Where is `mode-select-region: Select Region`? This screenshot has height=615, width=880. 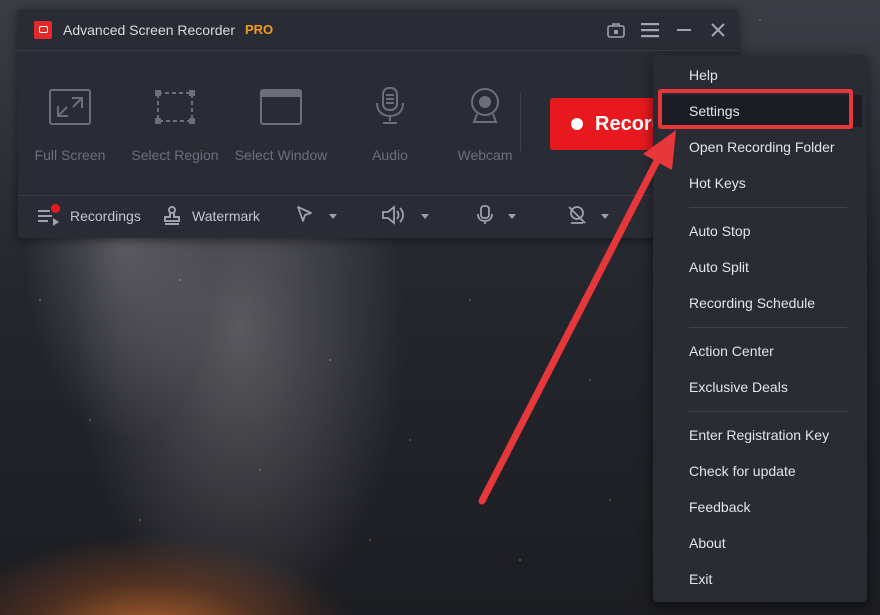 mode-select-region: Select Region is located at coordinates (175, 123).